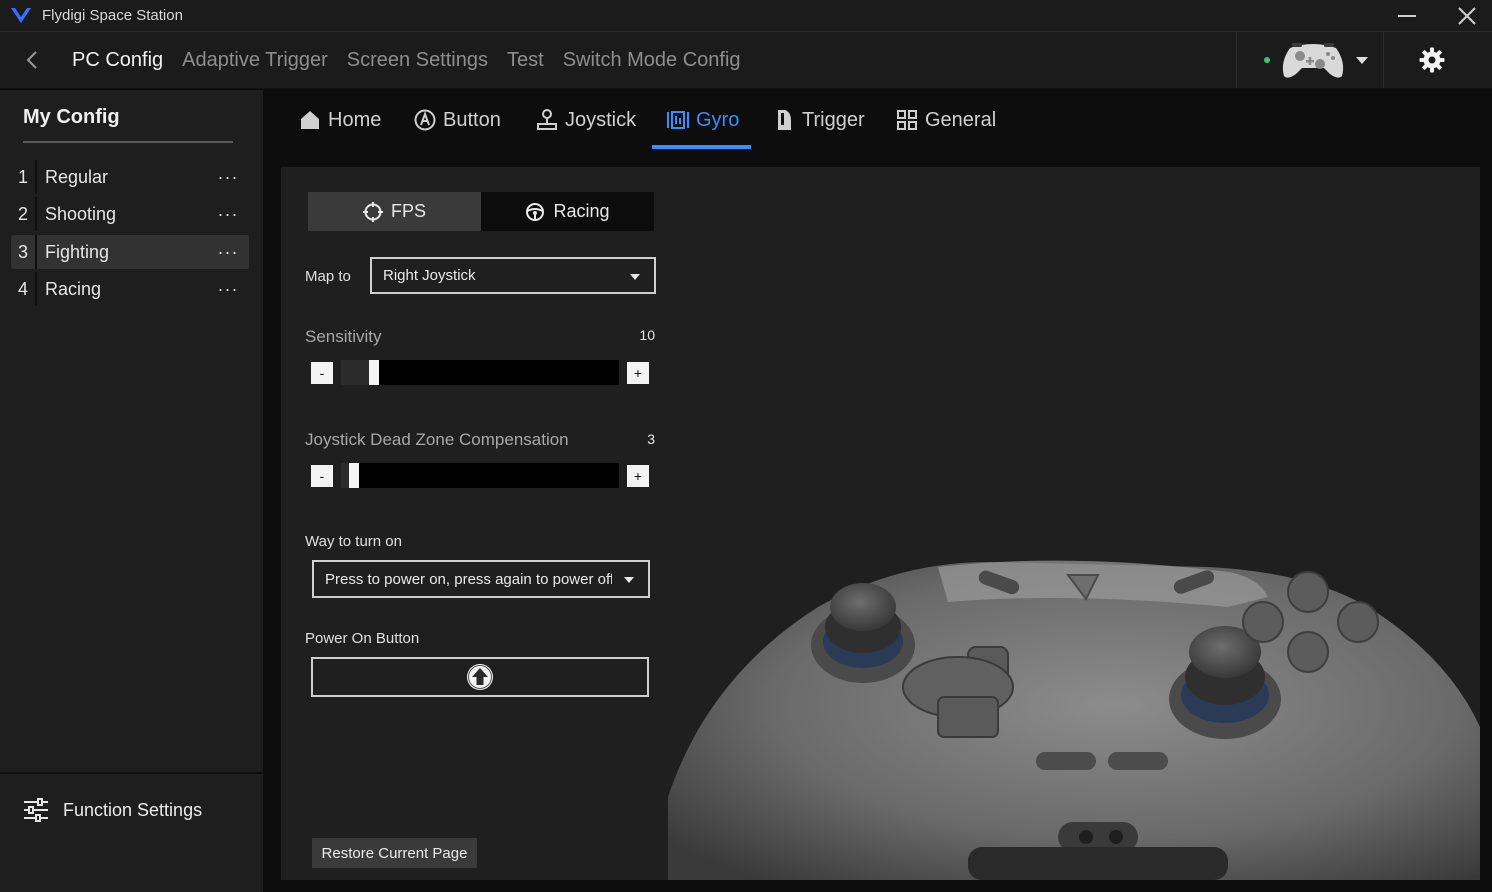 The height and width of the screenshot is (892, 1492). I want to click on gyro-icon, so click(678, 120).